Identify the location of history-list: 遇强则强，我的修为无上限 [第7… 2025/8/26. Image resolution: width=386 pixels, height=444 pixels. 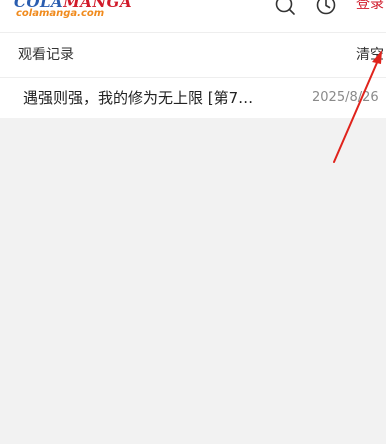
(193, 98).